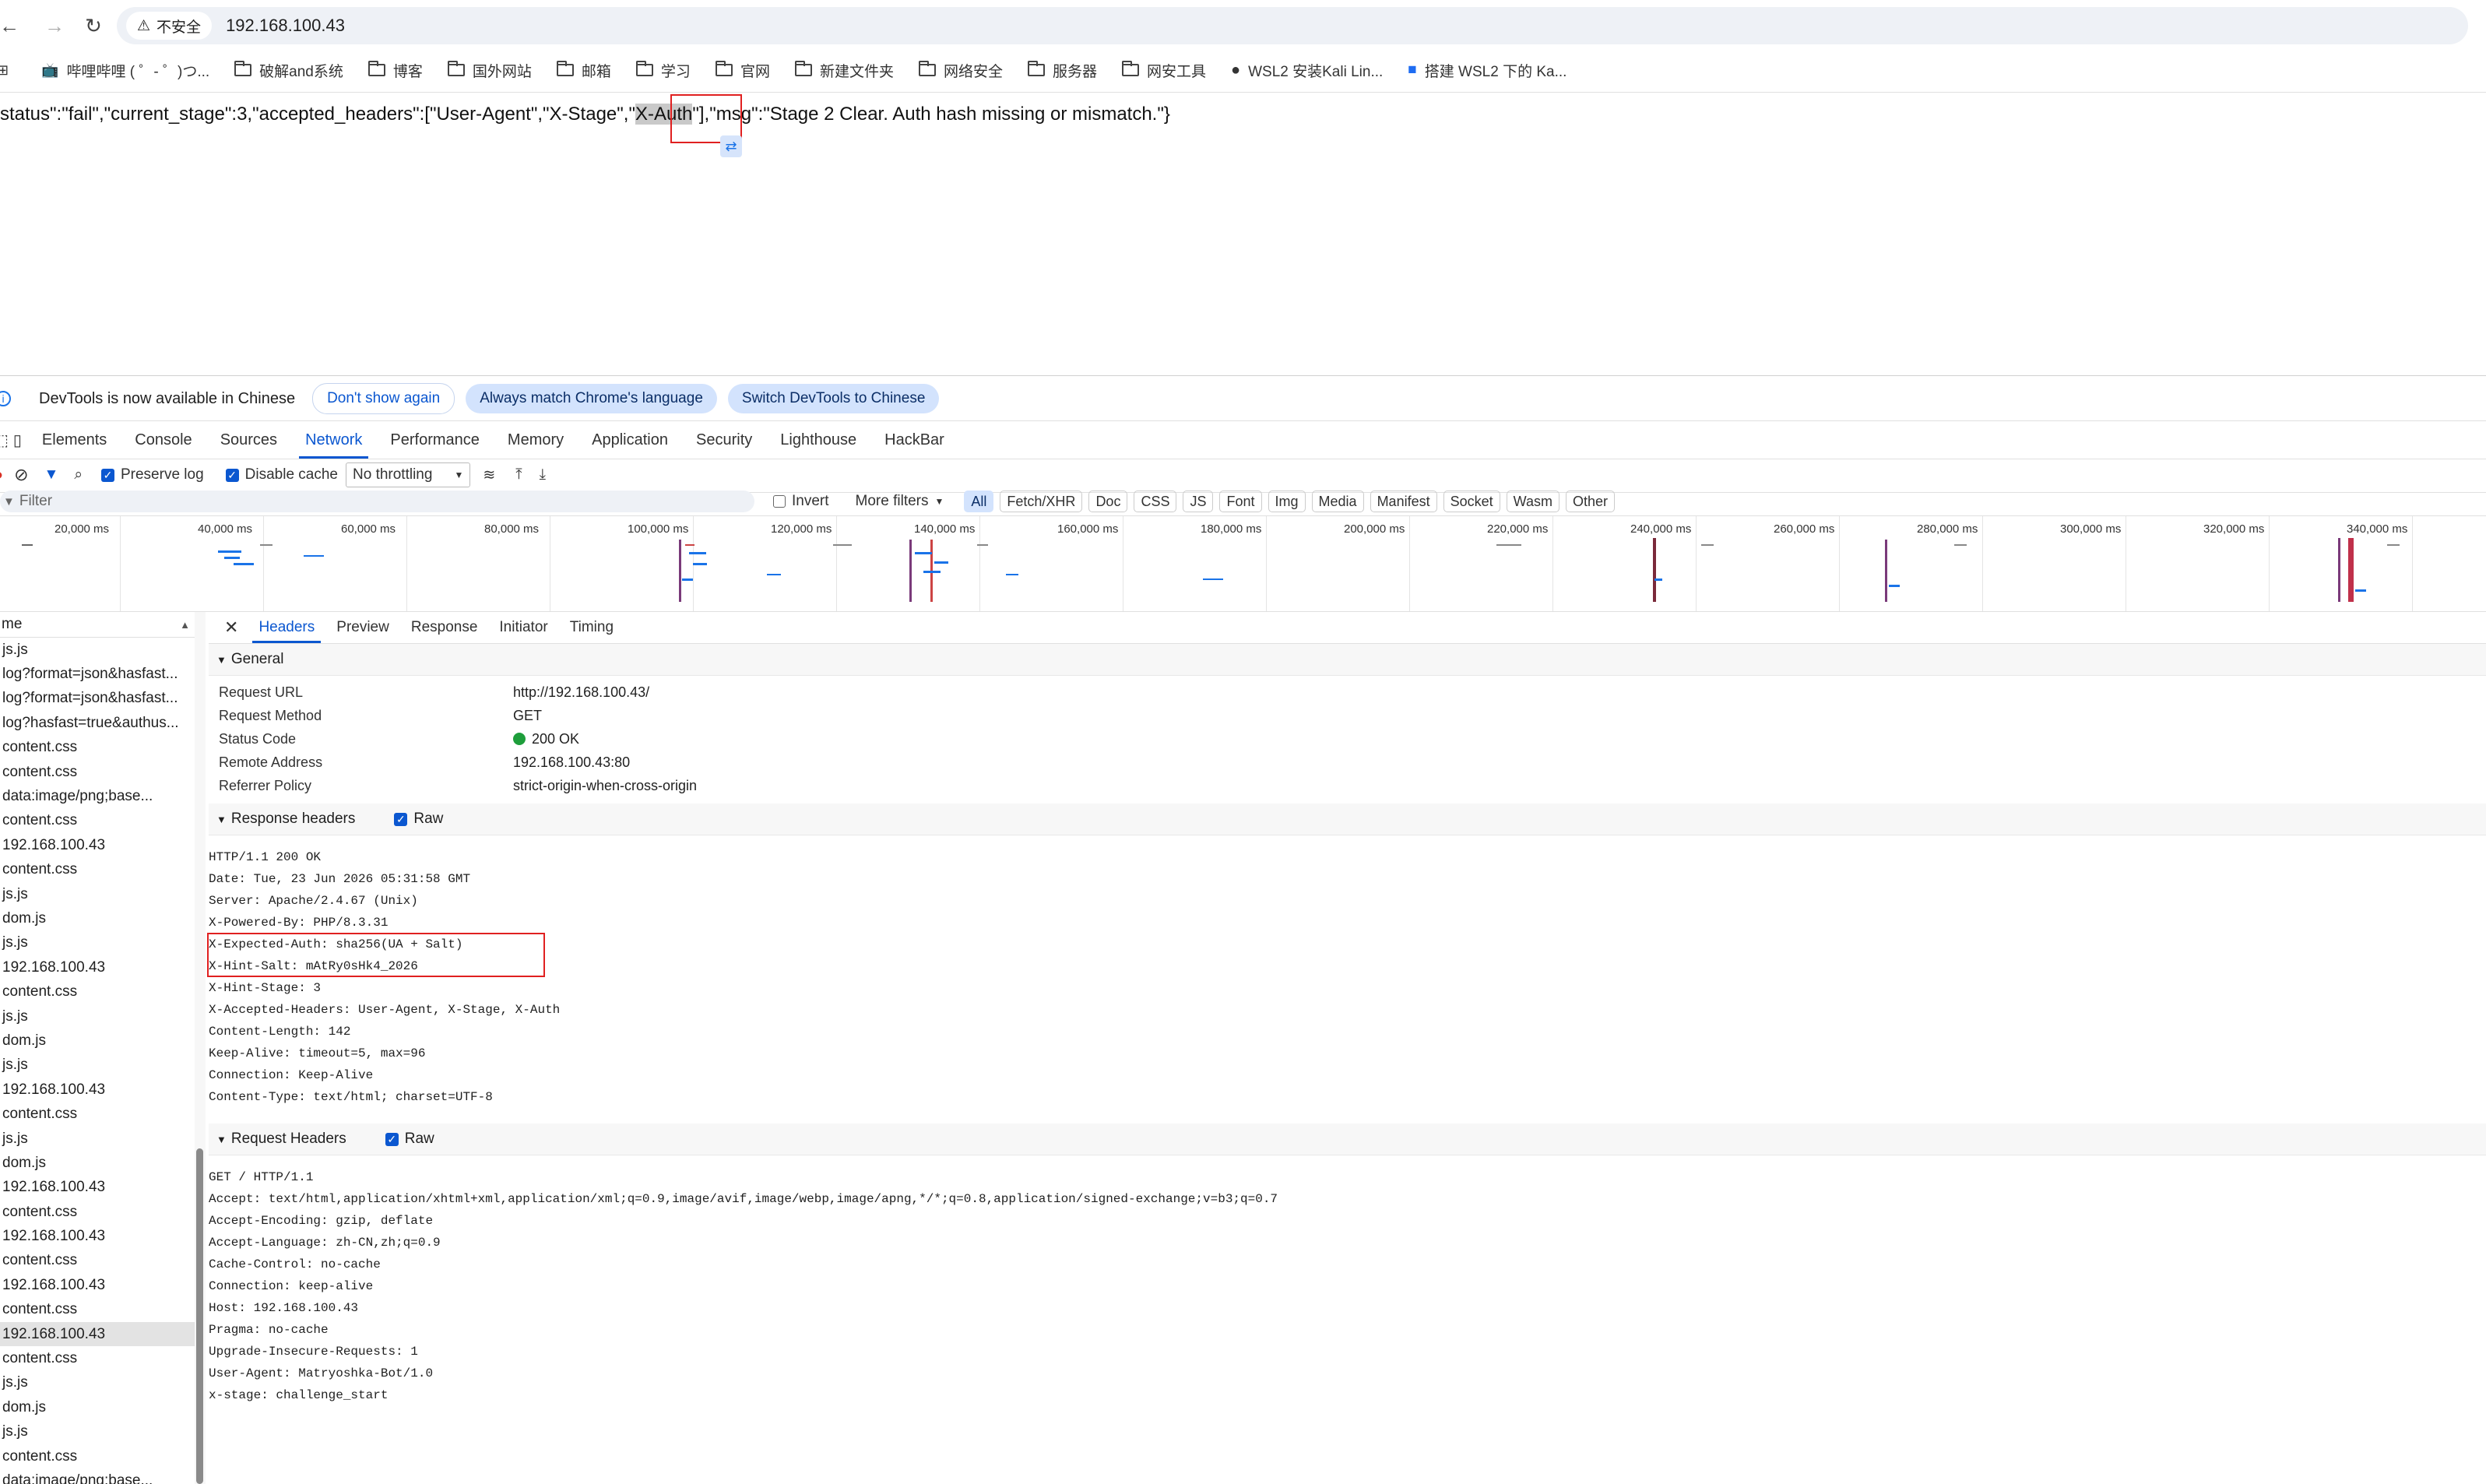 The image size is (2486, 1484). What do you see at coordinates (377, 501) in the screenshot?
I see `filter-input: ▼ Filter` at bounding box center [377, 501].